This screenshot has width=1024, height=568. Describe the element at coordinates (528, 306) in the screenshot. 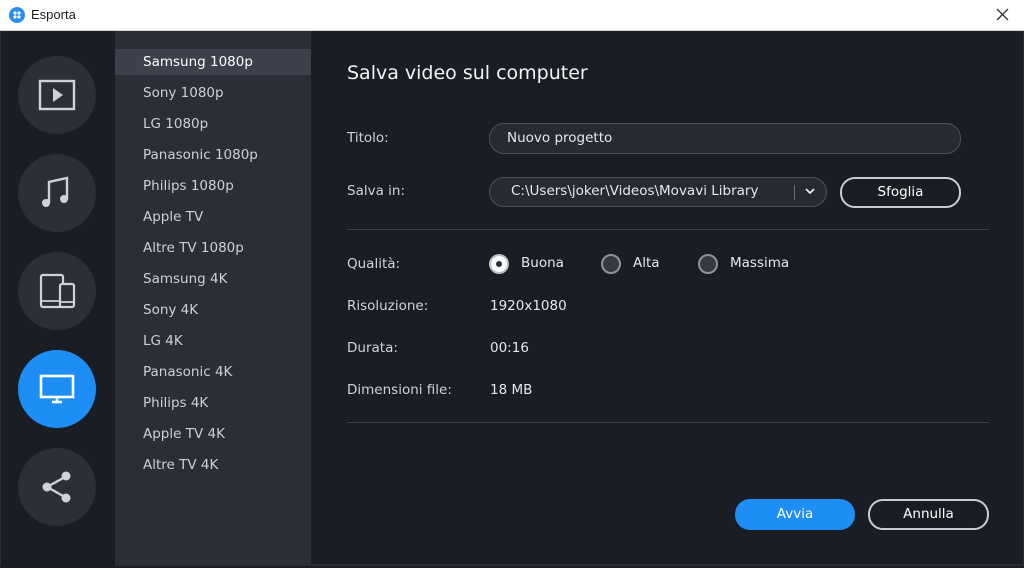

I see `resolution-value: 1920x1080` at that location.